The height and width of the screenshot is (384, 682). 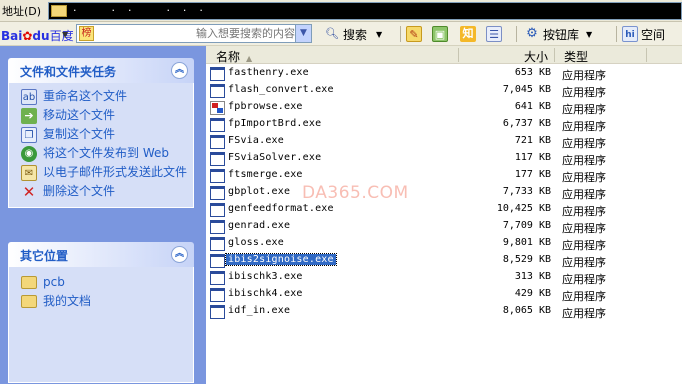 What do you see at coordinates (41, 36) in the screenshot?
I see `baidu-logo-du: du` at bounding box center [41, 36].